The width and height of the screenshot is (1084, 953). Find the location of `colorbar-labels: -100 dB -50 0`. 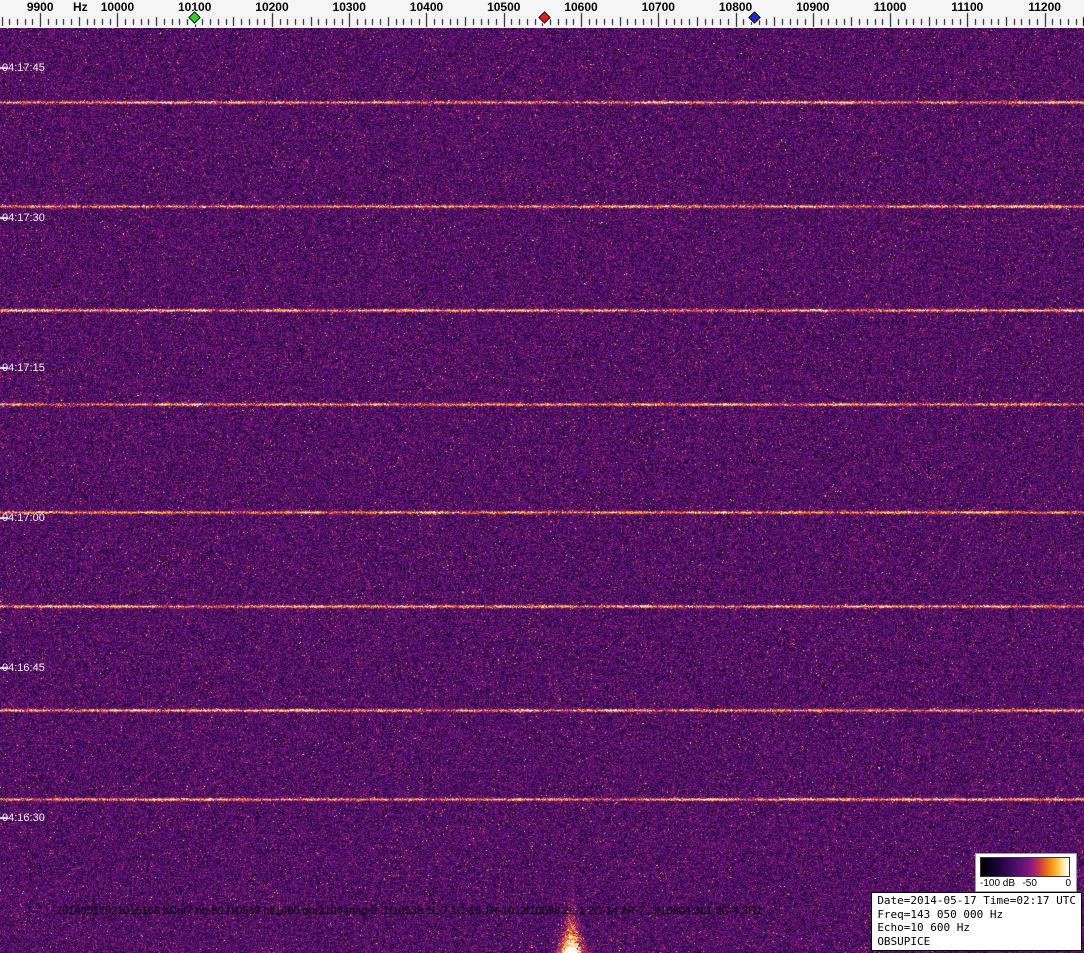

colorbar-labels: -100 dB -50 0 is located at coordinates (1026, 883).